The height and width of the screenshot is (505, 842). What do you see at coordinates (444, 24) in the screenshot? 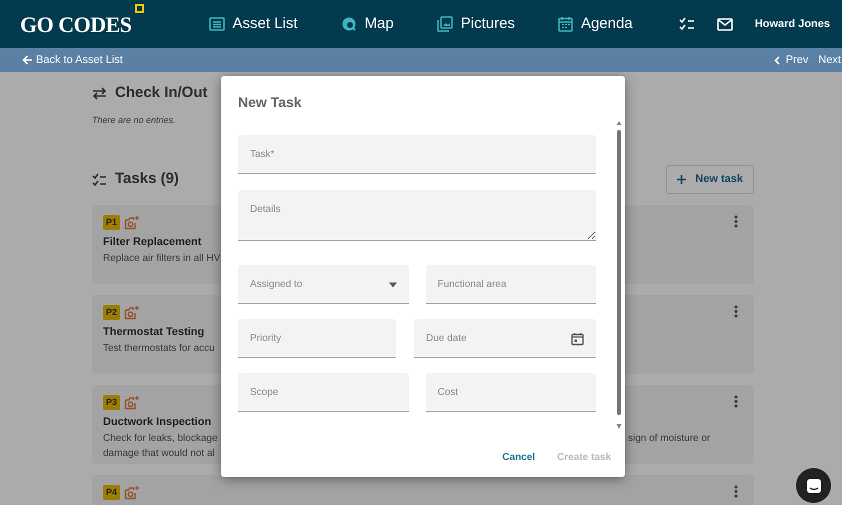
I see `pictures-icon` at bounding box center [444, 24].